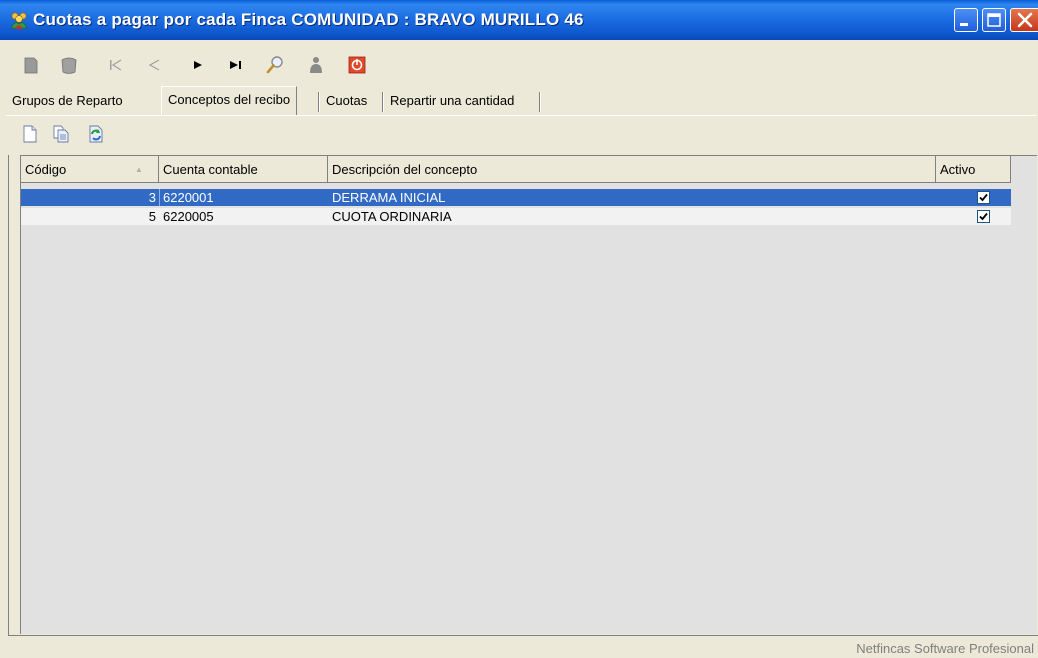 The width and height of the screenshot is (1038, 658). What do you see at coordinates (139, 169) in the screenshot?
I see `sort-ascending-icon: ▲` at bounding box center [139, 169].